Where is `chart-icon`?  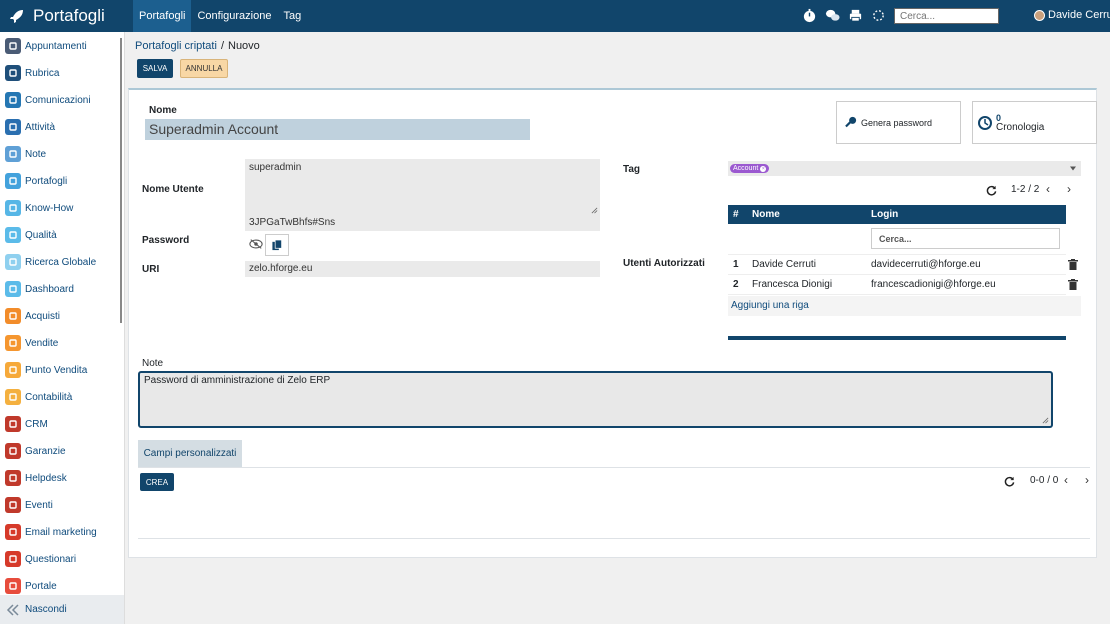
chart-icon is located at coordinates (13, 343).